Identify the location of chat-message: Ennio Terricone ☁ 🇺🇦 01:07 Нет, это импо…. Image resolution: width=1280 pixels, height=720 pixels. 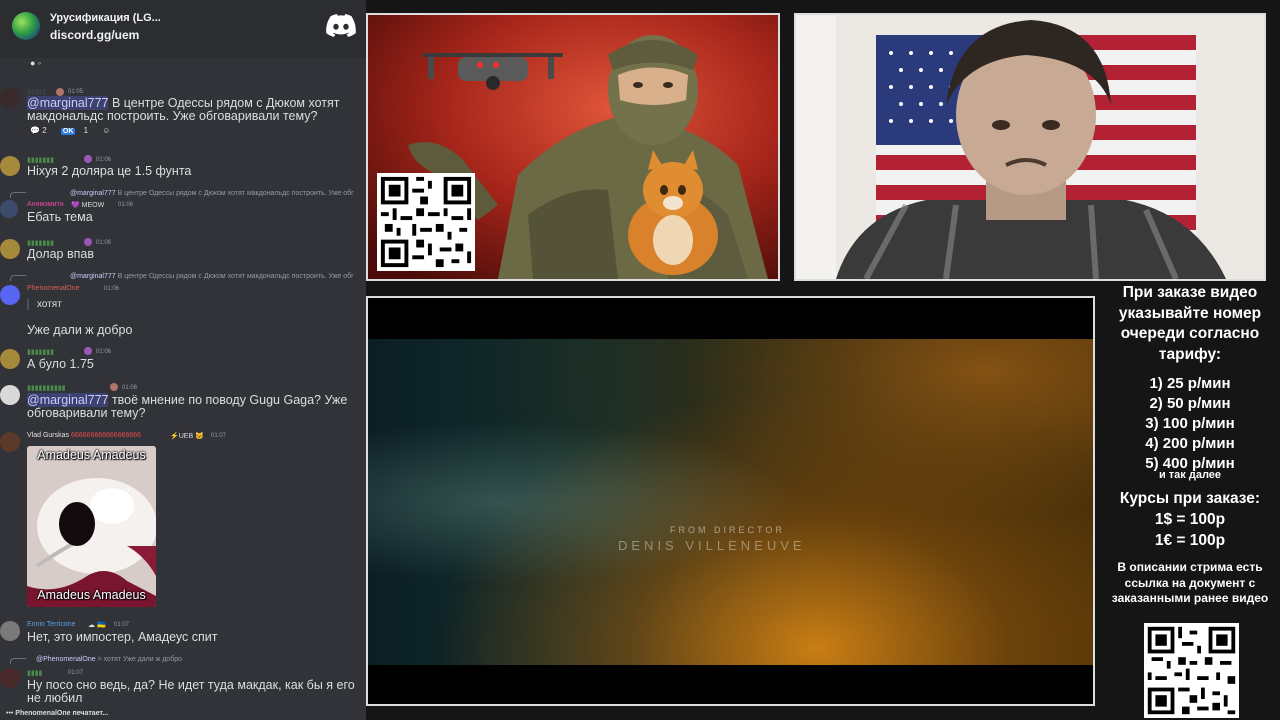
(183, 633).